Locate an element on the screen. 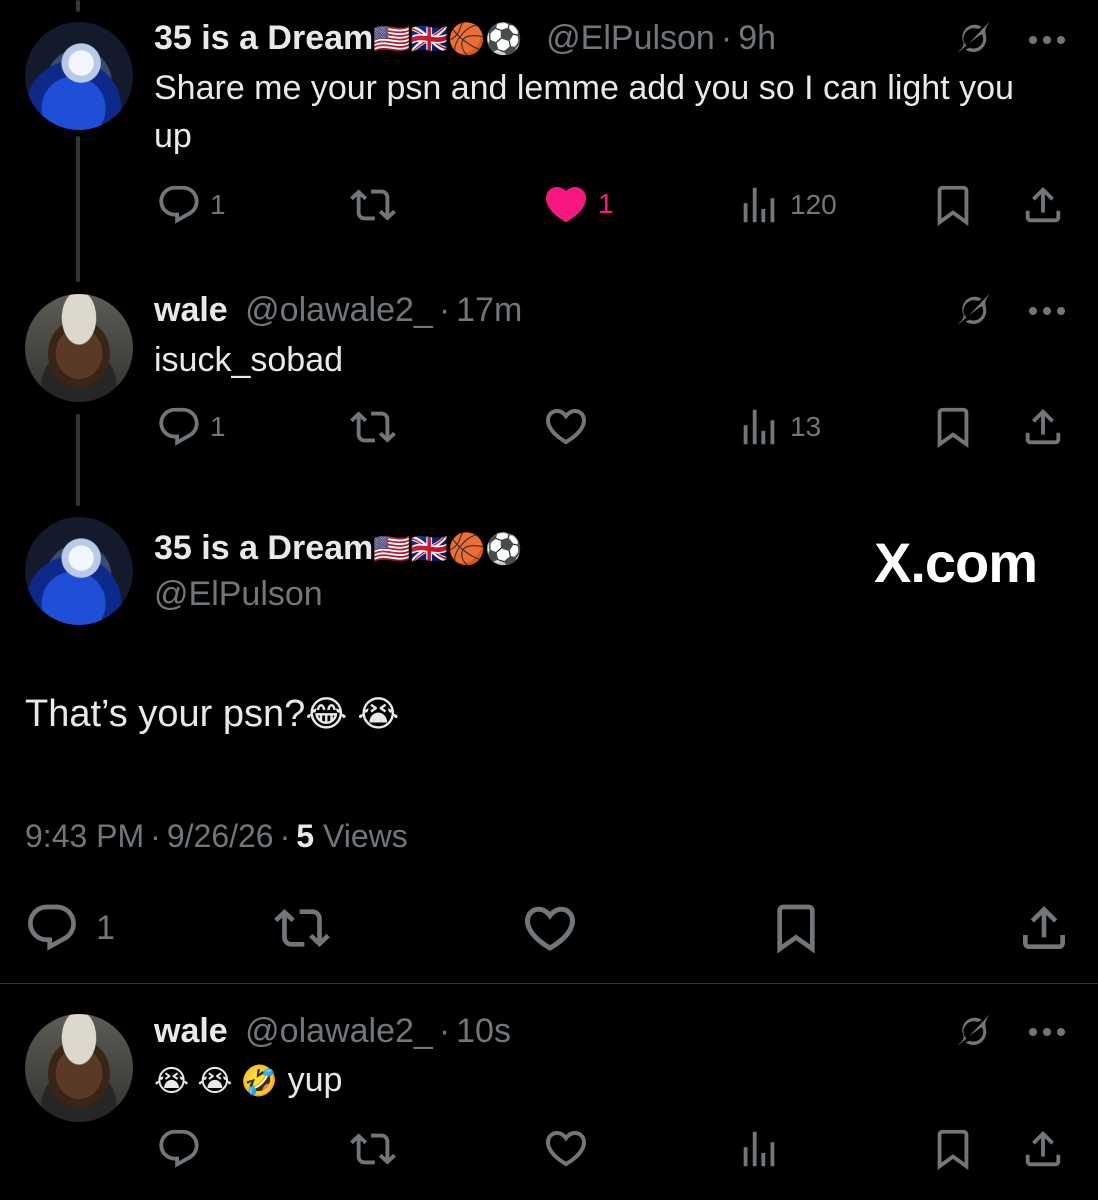 This screenshot has width=1098, height=1200. tweet-header: 35 is a Dream🇺🇸🇬🇧🏀⚽ is located at coordinates (338, 549).